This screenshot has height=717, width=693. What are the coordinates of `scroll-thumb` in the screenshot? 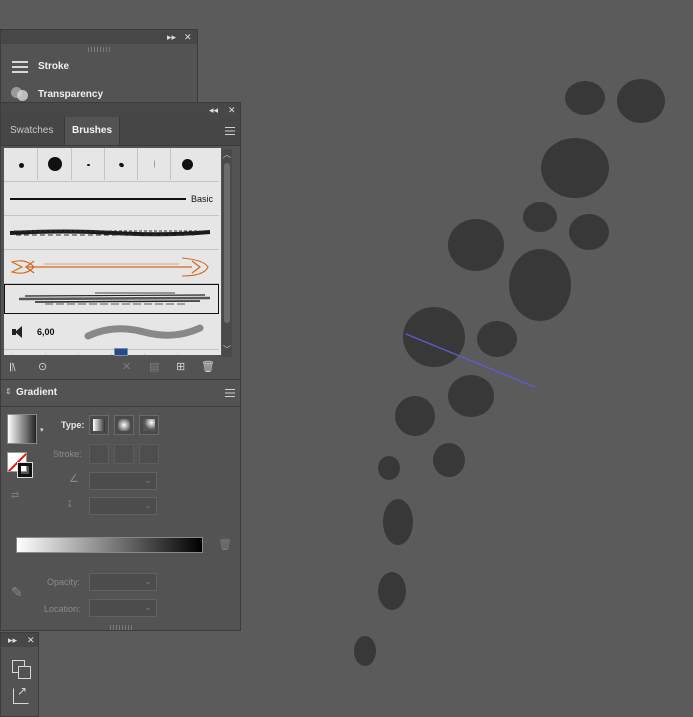 It's located at (227, 243).